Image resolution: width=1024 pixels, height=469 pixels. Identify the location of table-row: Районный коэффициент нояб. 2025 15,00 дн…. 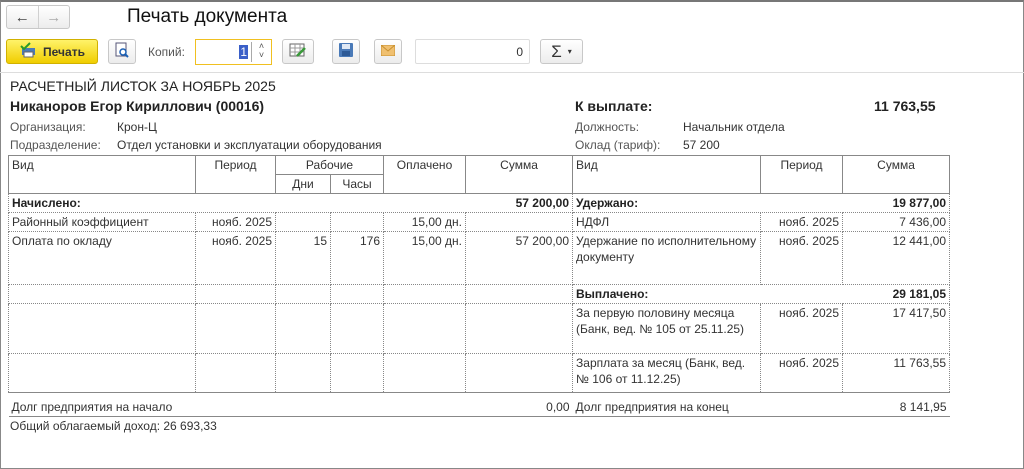
(479, 222).